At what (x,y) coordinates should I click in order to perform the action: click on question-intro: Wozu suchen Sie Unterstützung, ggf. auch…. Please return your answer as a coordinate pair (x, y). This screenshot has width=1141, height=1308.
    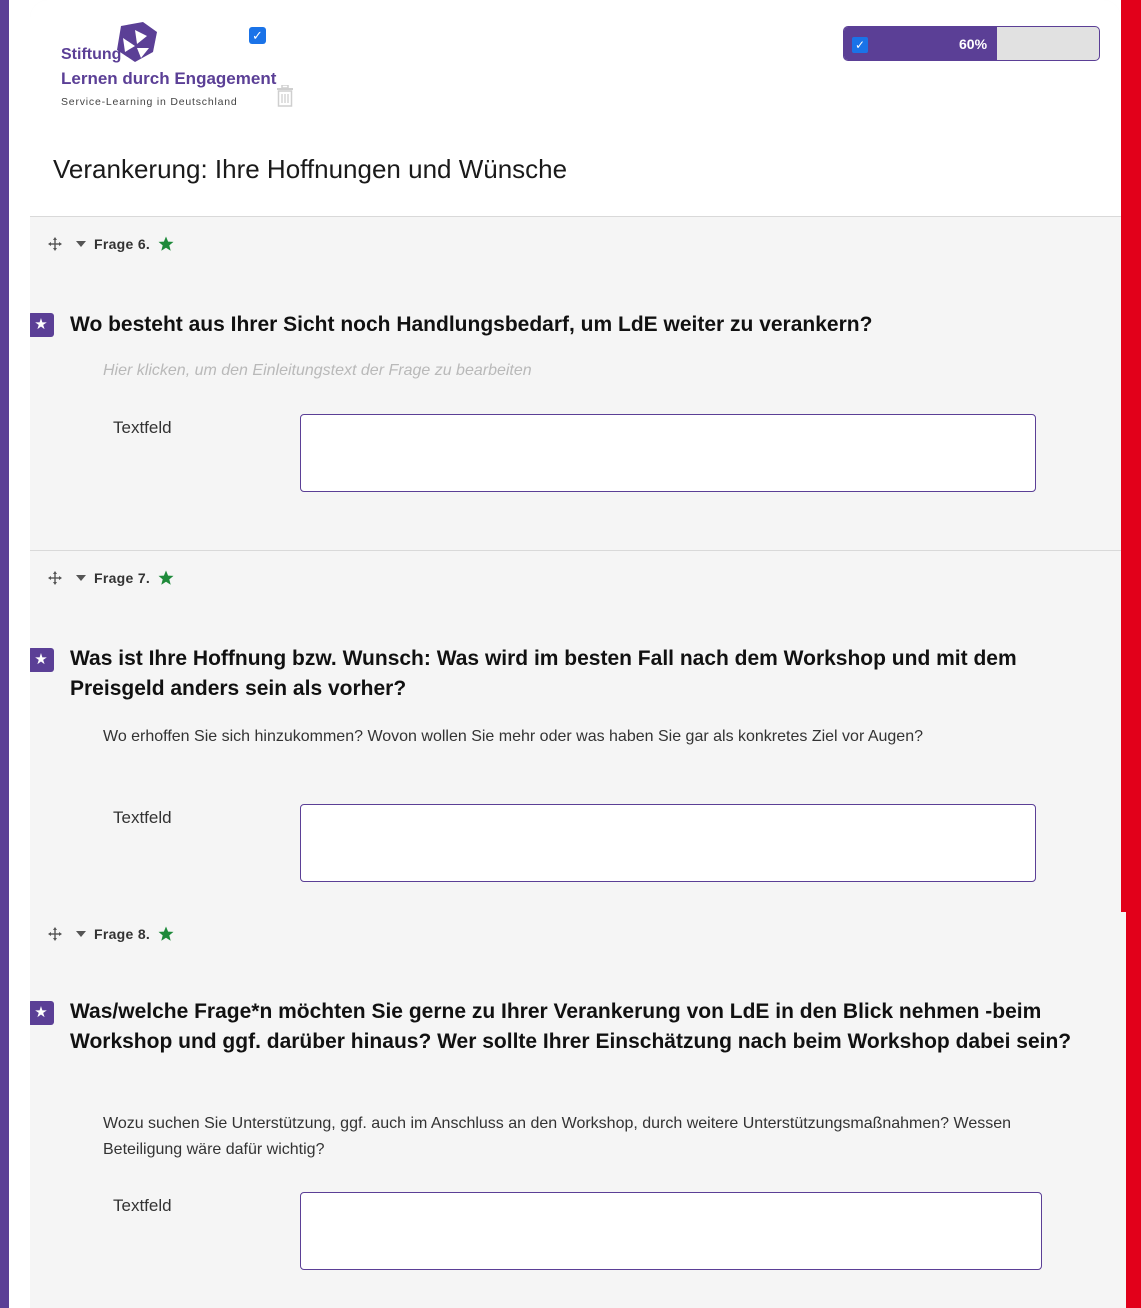
    Looking at the image, I should click on (583, 1137).